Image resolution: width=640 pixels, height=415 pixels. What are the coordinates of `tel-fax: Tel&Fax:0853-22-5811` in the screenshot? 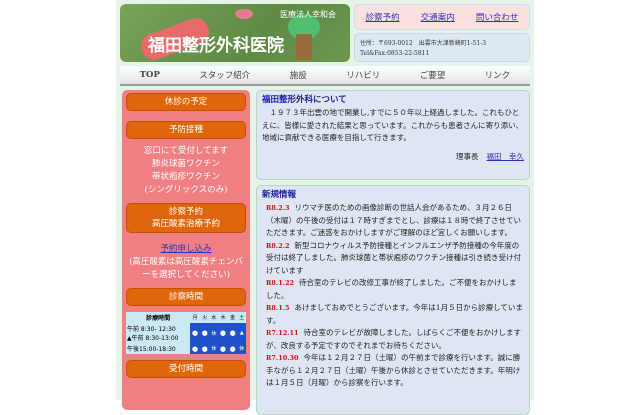 It's located at (395, 53).